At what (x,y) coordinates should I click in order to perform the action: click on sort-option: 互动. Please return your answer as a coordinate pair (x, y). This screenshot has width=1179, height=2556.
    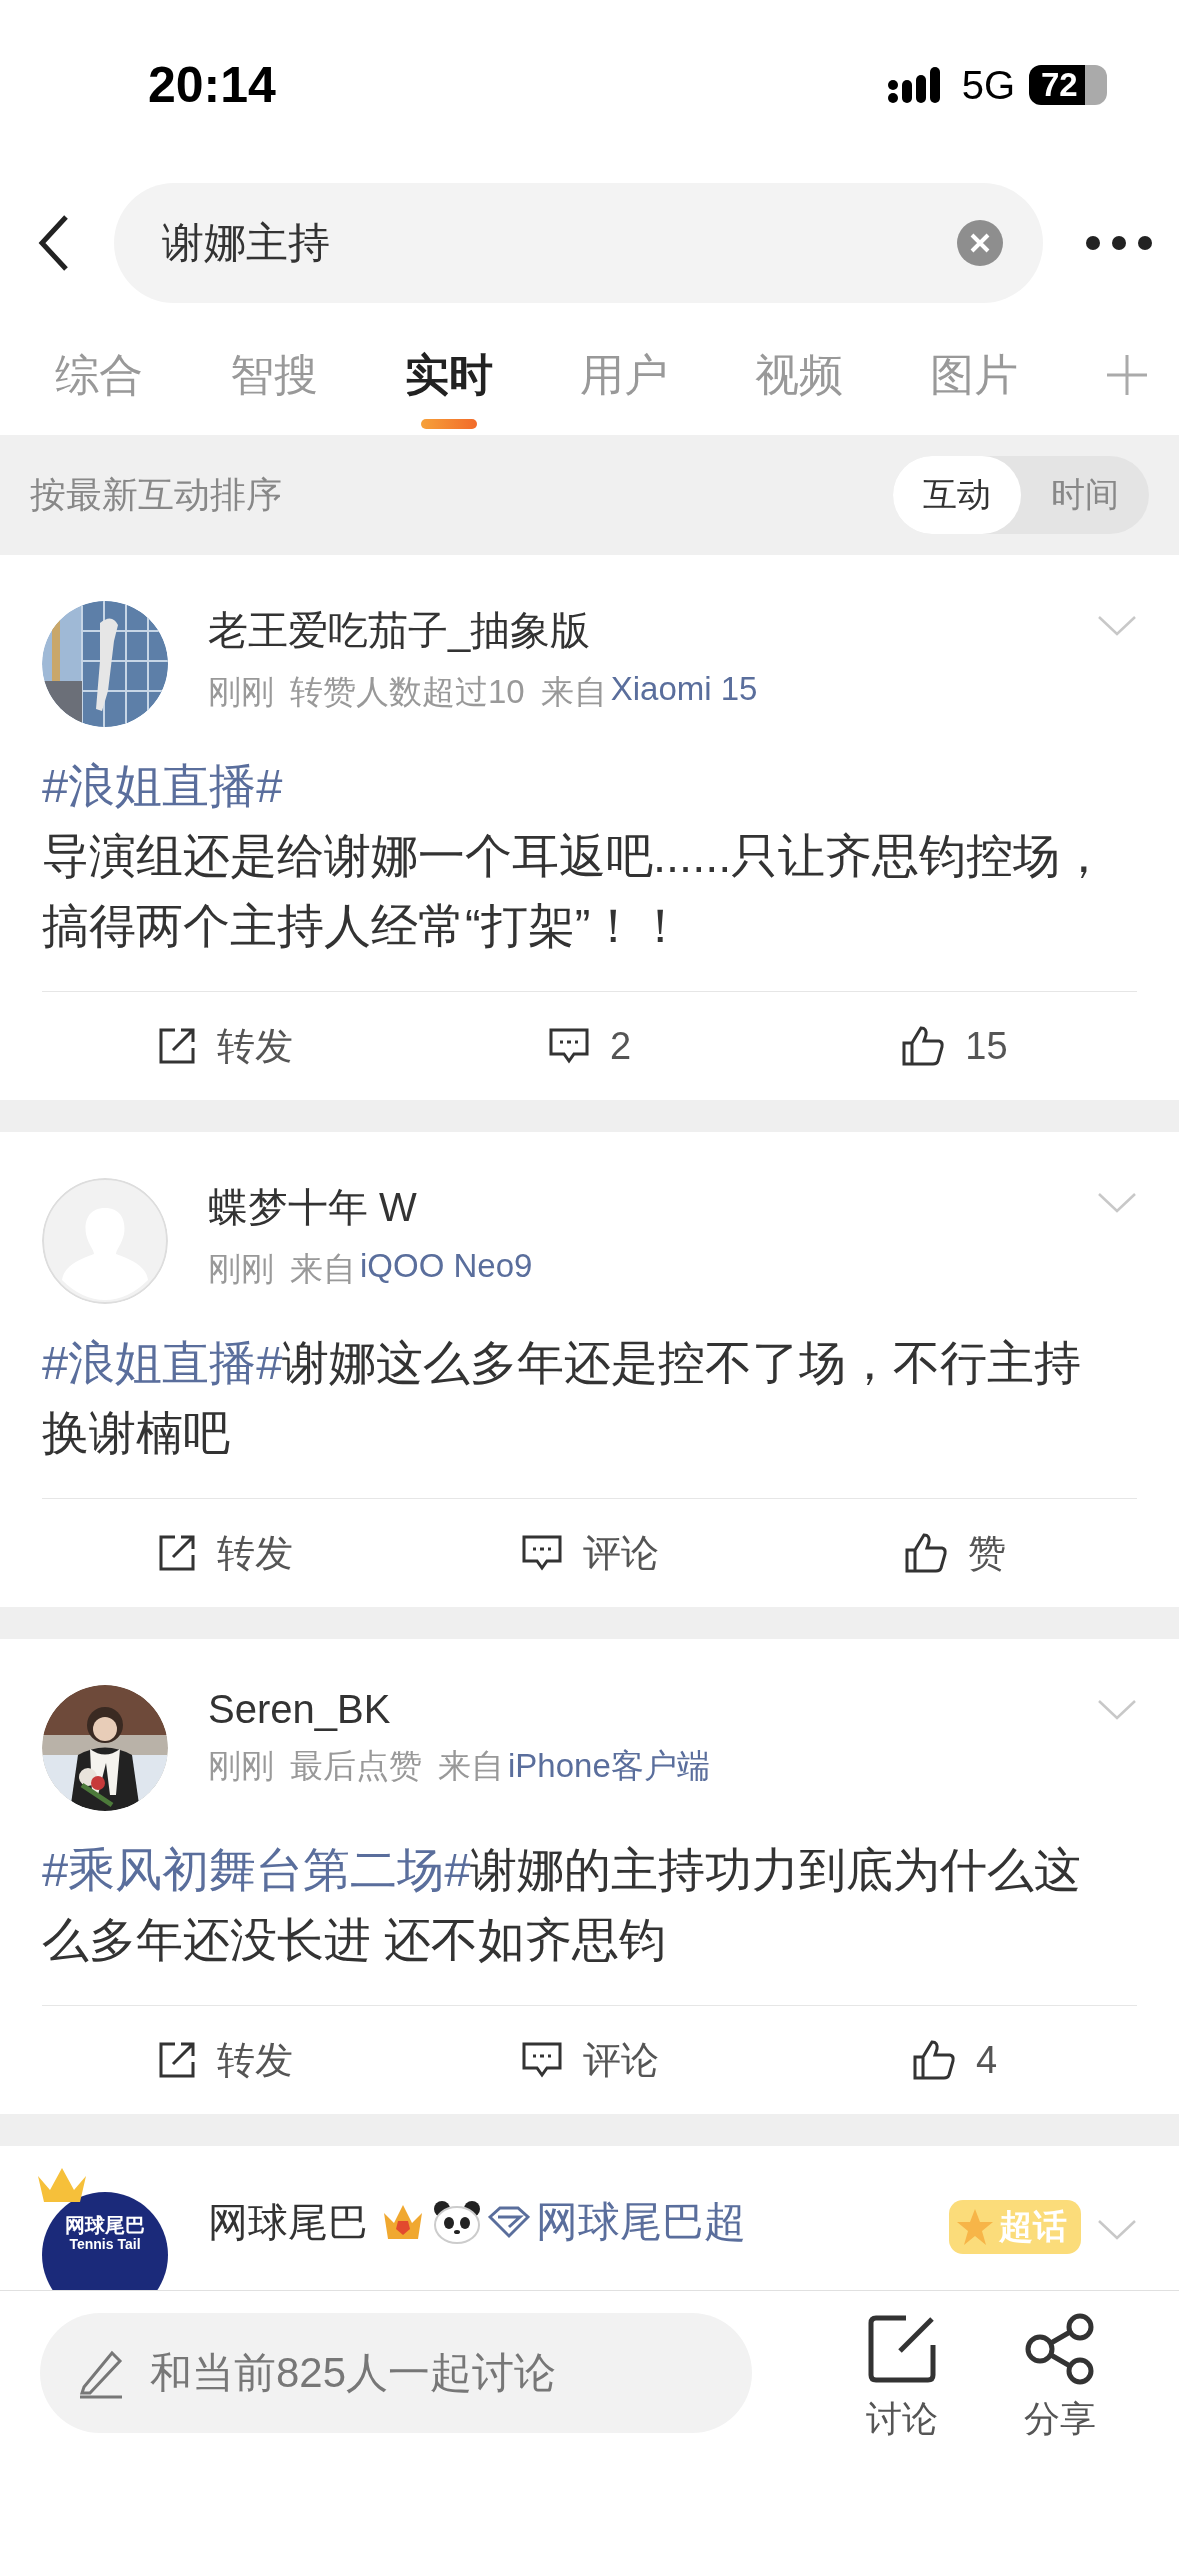
    Looking at the image, I should click on (957, 495).